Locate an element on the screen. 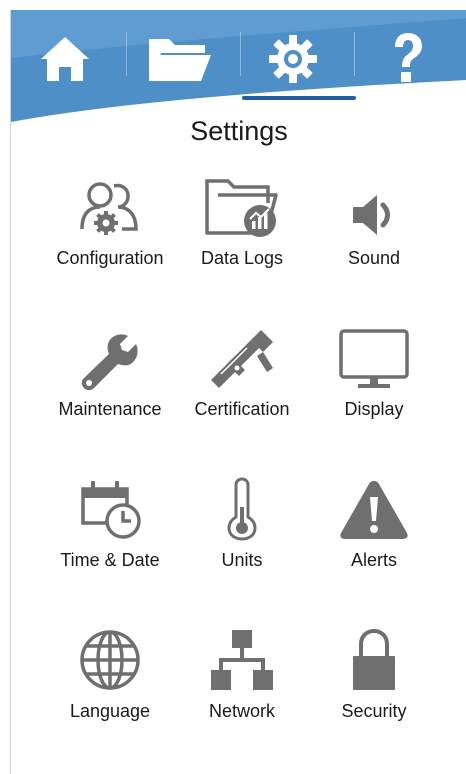 This screenshot has width=466, height=774. settings-item-maintenance: Maintenance is located at coordinates (110, 381).